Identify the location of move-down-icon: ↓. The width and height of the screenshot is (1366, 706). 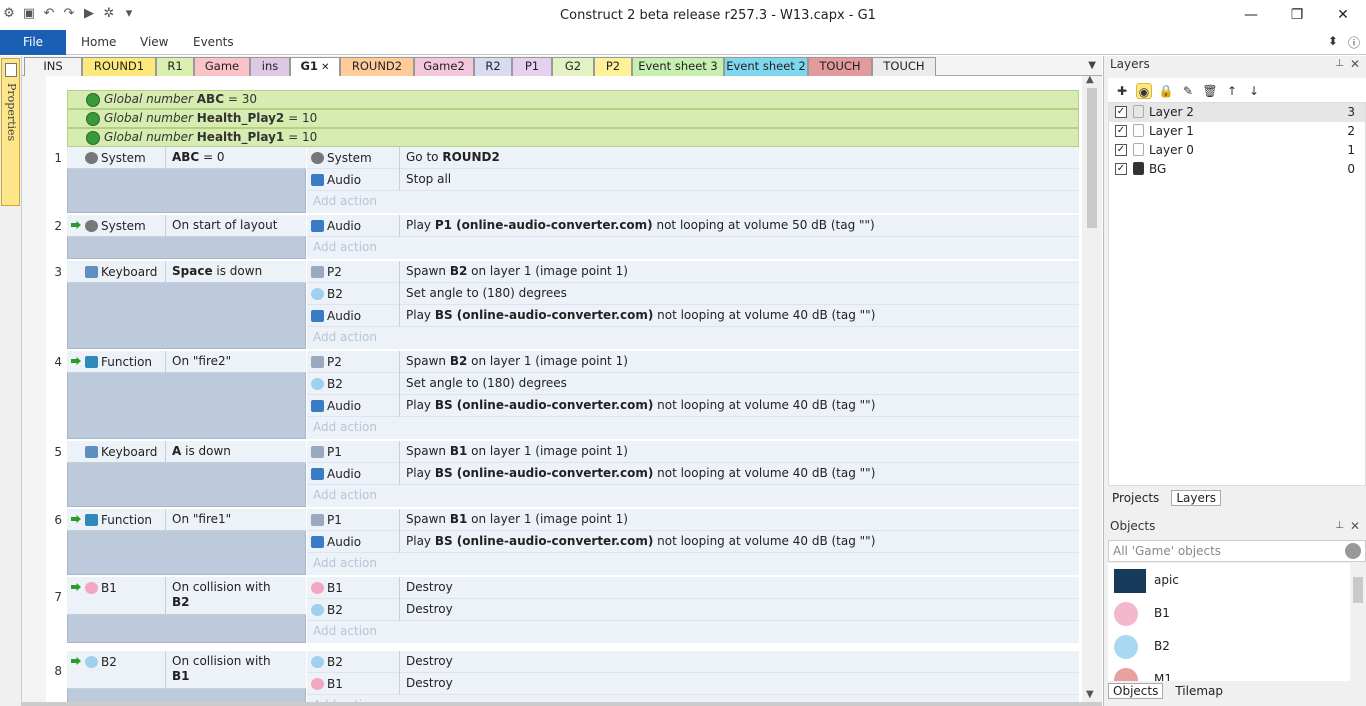
(1254, 91).